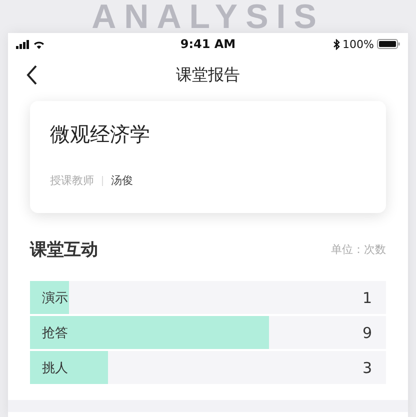 The image size is (416, 417). Describe the element at coordinates (367, 297) in the screenshot. I see `bar-count: 1` at that location.